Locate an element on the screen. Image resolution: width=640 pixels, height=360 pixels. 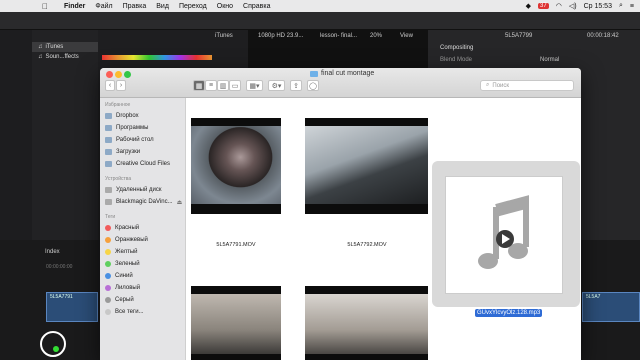
sidebar-item-davinci: Blackmagic DaVinc... ⏏ is located at coordinates (142, 202).